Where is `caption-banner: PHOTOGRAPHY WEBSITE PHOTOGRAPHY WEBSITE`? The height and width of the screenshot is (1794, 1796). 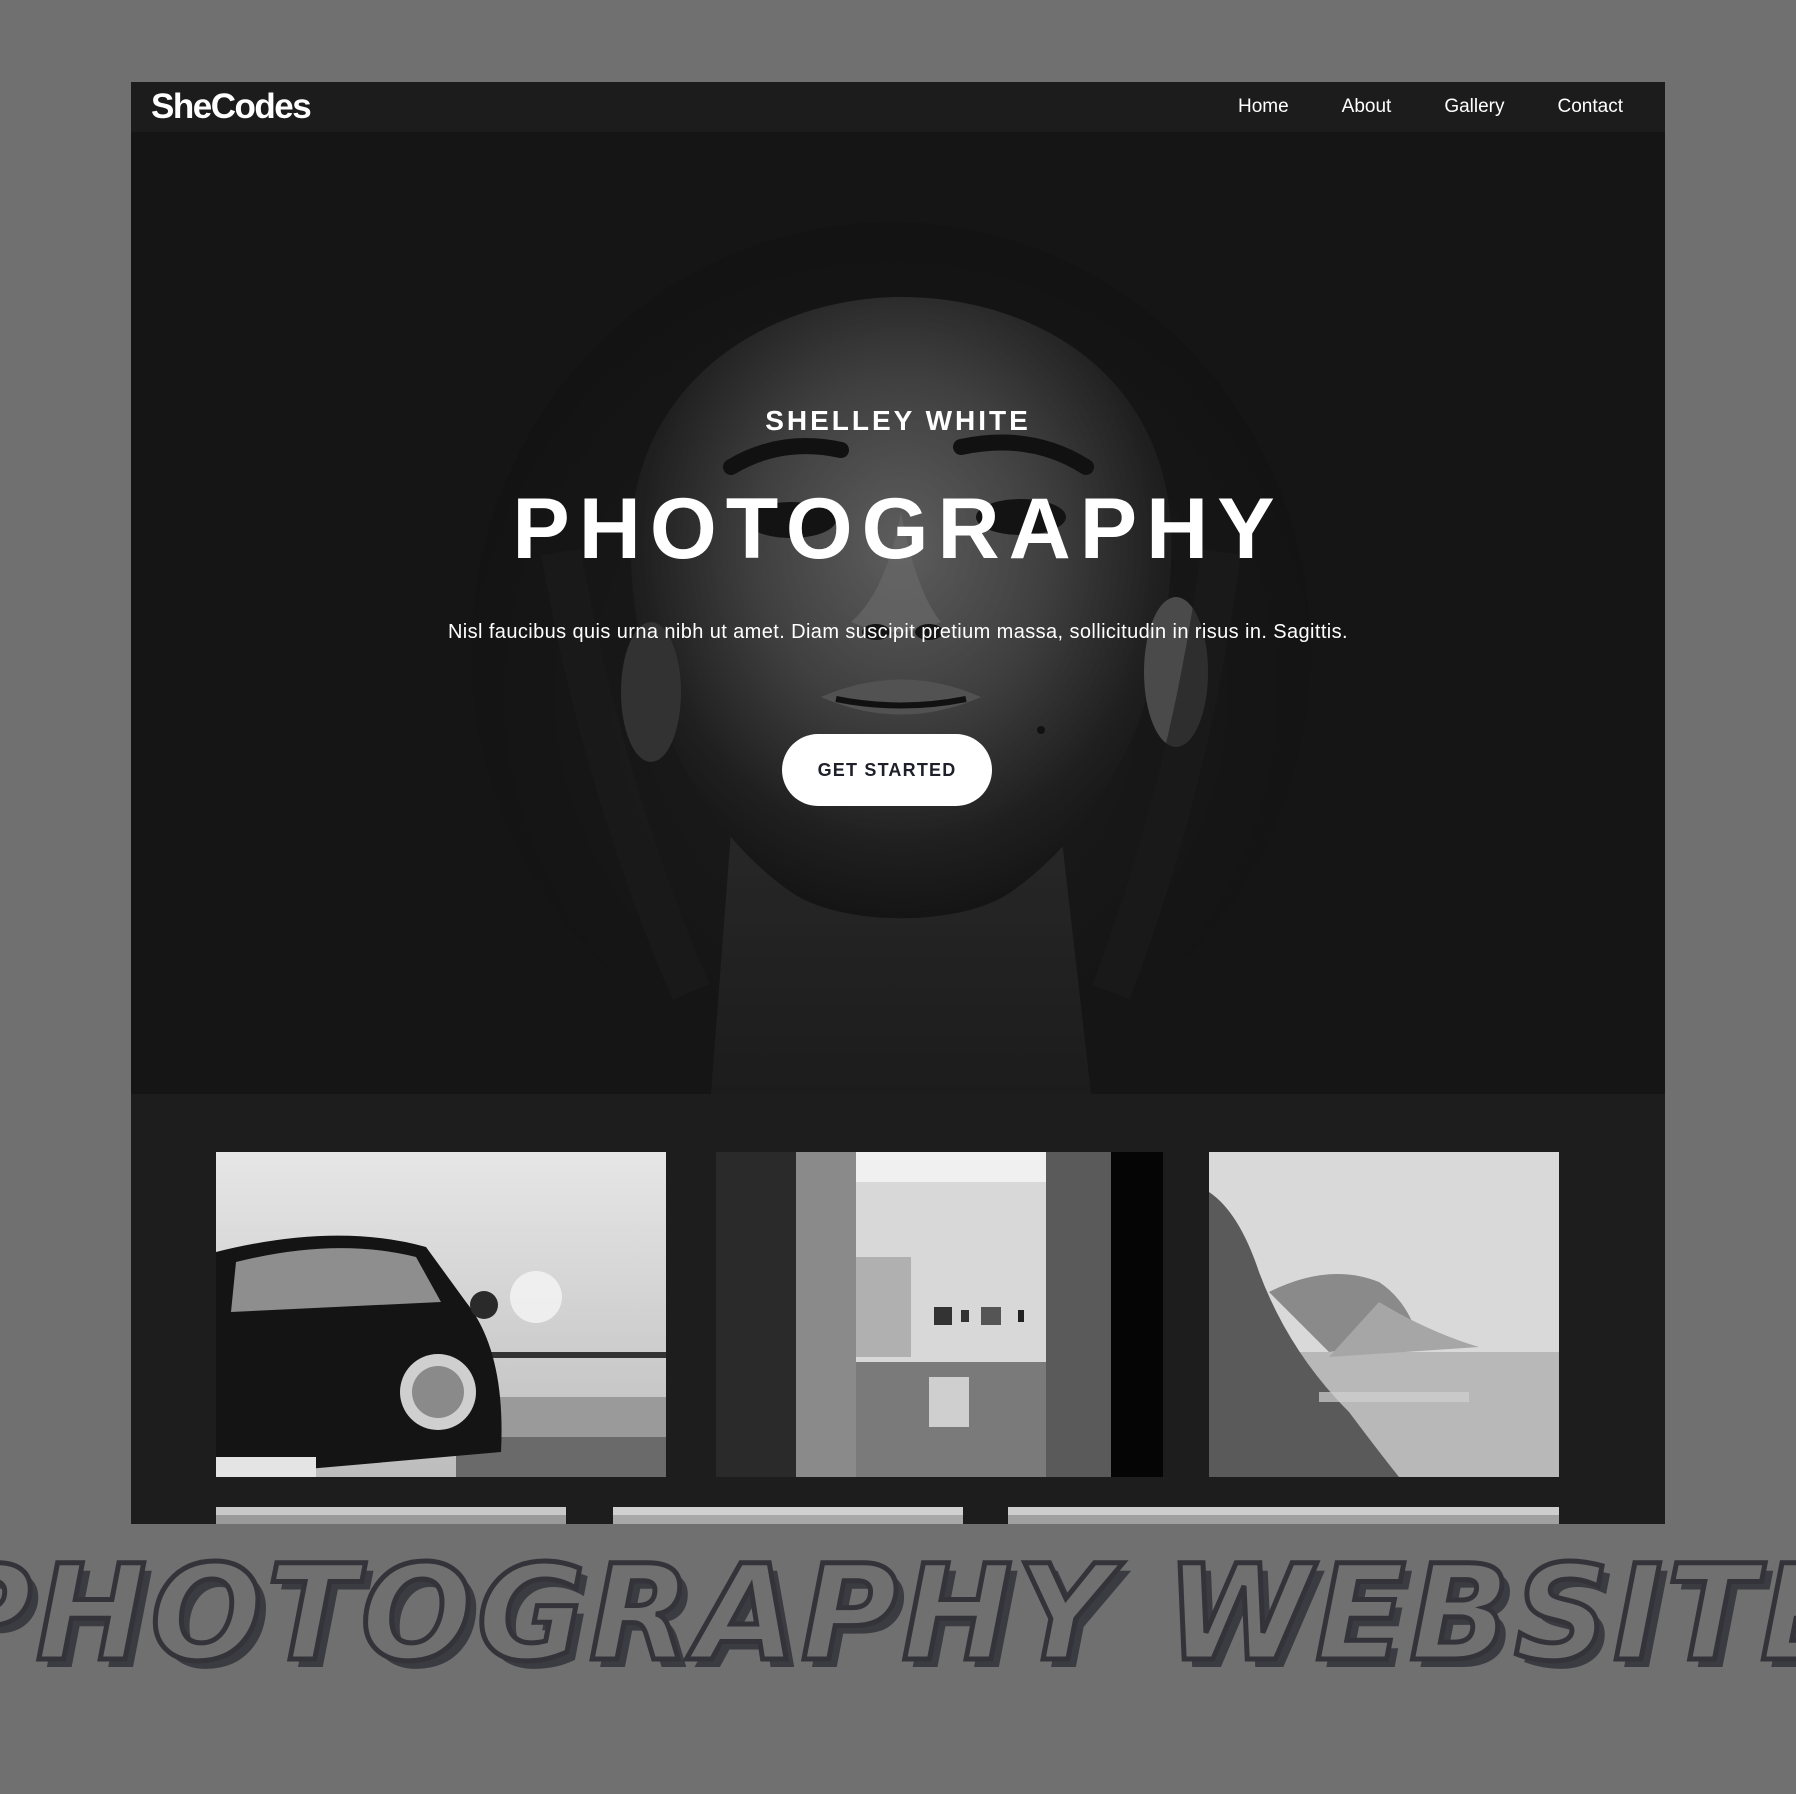
caption-banner: PHOTOGRAPHY WEBSITE PHOTOGRAPHY WEBSITE is located at coordinates (898, 1617).